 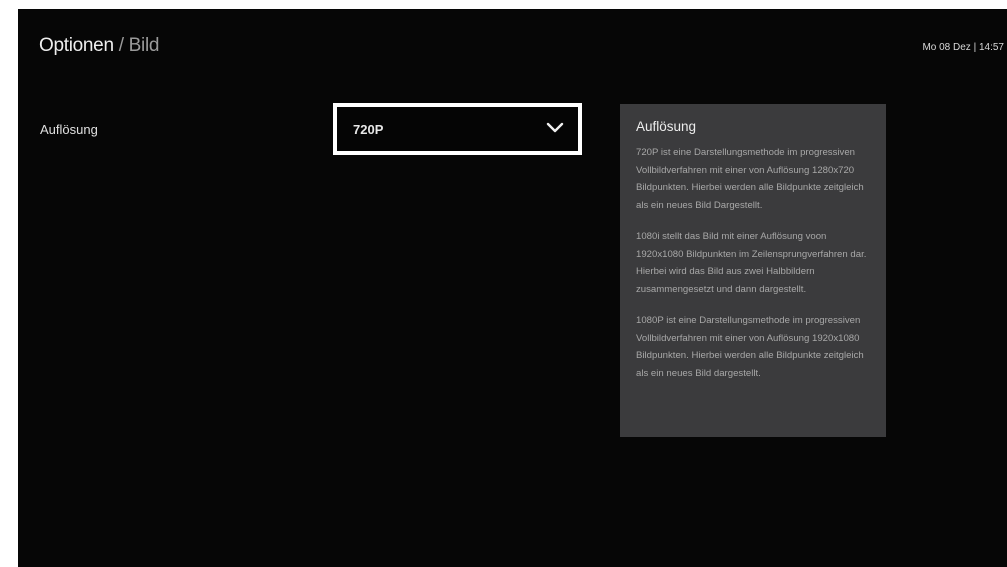 What do you see at coordinates (144, 45) in the screenshot?
I see `page-title-sub: Bild` at bounding box center [144, 45].